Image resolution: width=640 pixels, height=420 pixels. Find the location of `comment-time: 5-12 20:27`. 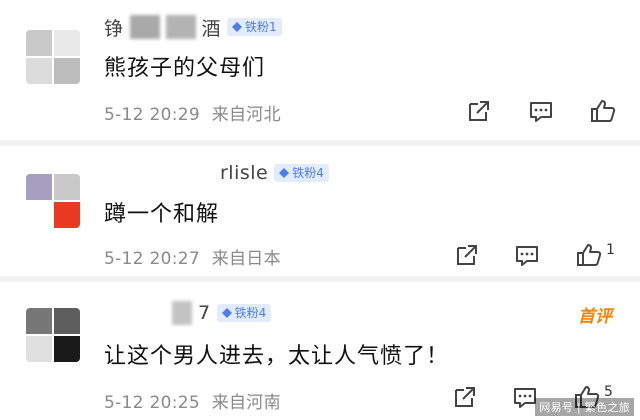

comment-time: 5-12 20:27 is located at coordinates (152, 259).